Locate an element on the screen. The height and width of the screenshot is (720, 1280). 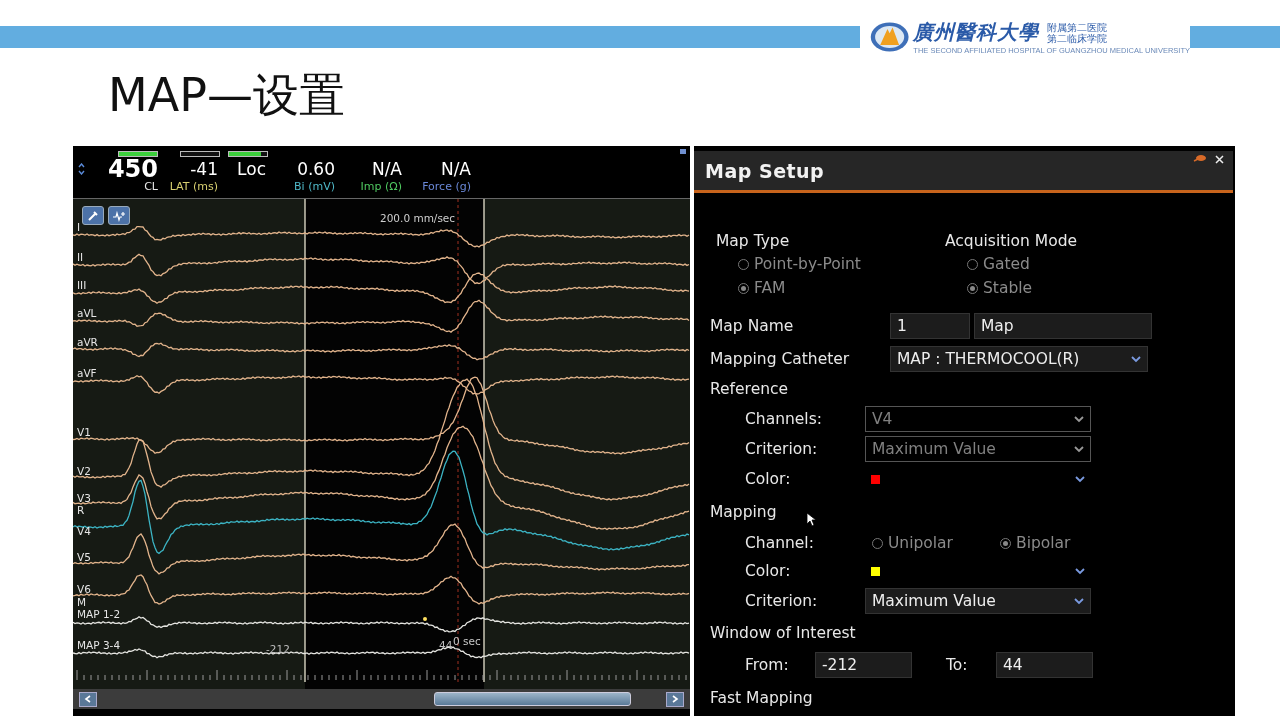
radio-label: Point-by-Point is located at coordinates (807, 264).